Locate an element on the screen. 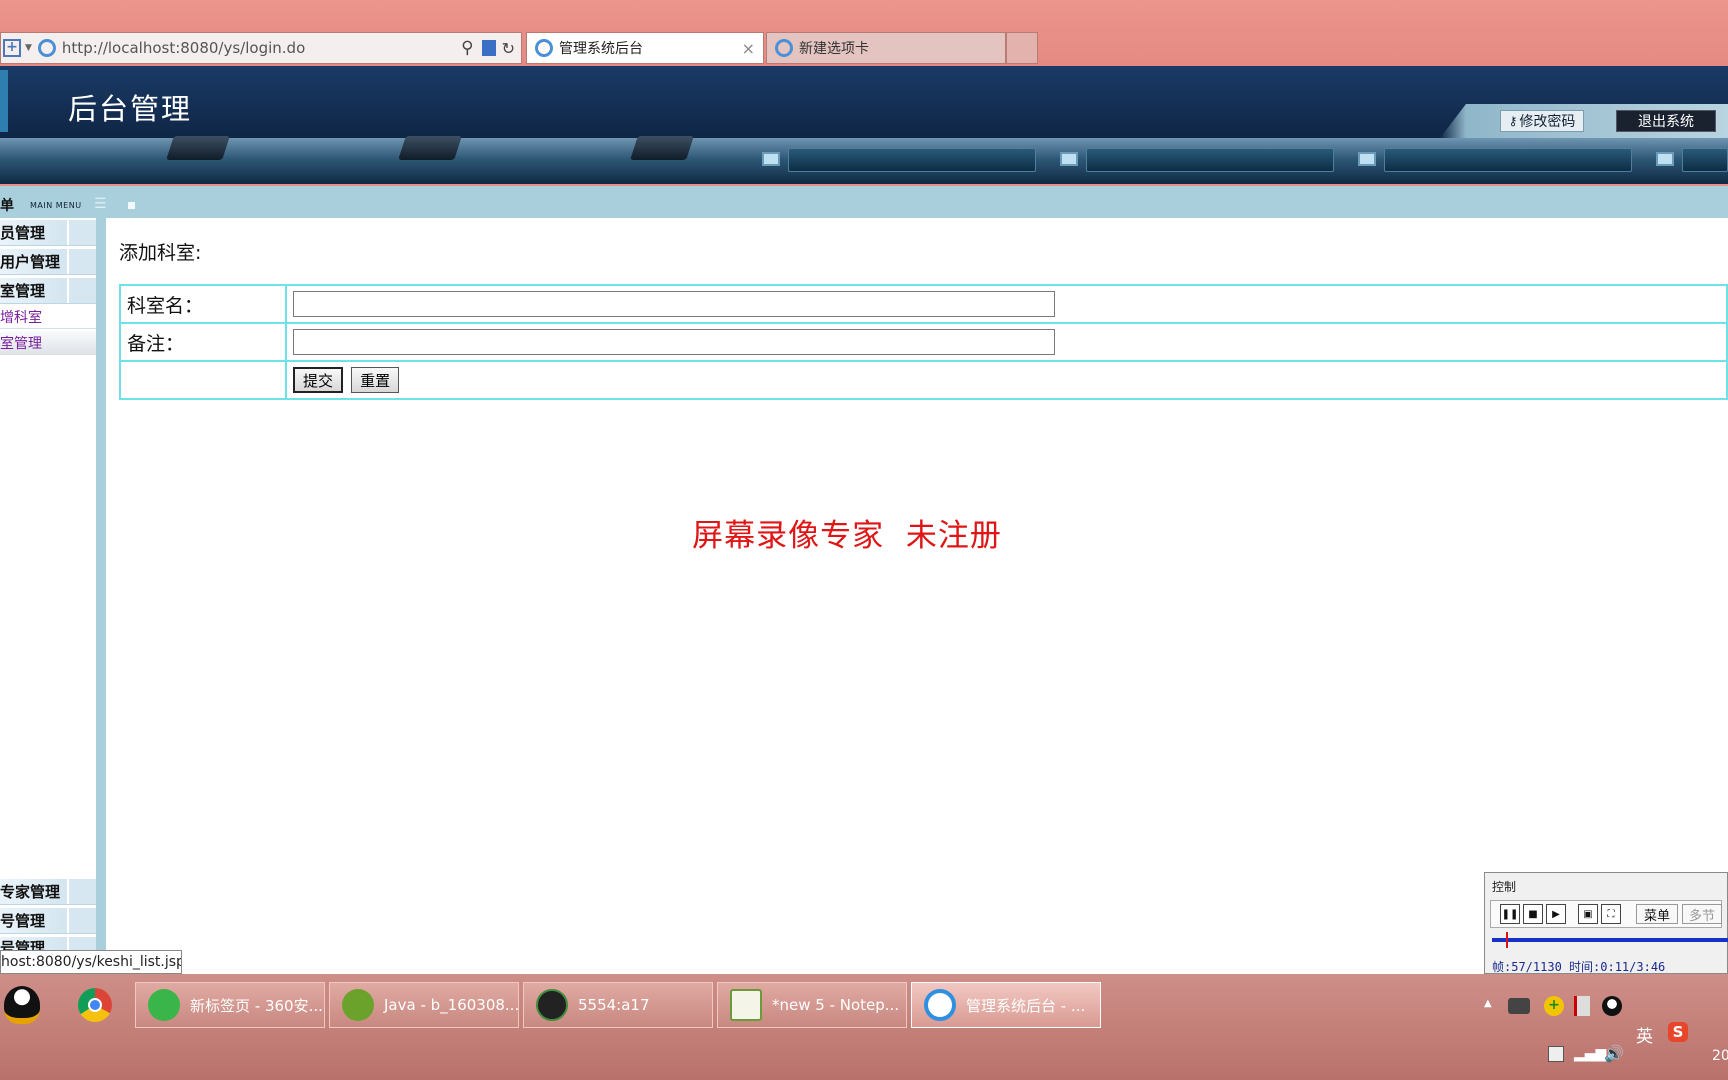 The width and height of the screenshot is (1728, 1080). stop-icon: ■ is located at coordinates (1533, 914).